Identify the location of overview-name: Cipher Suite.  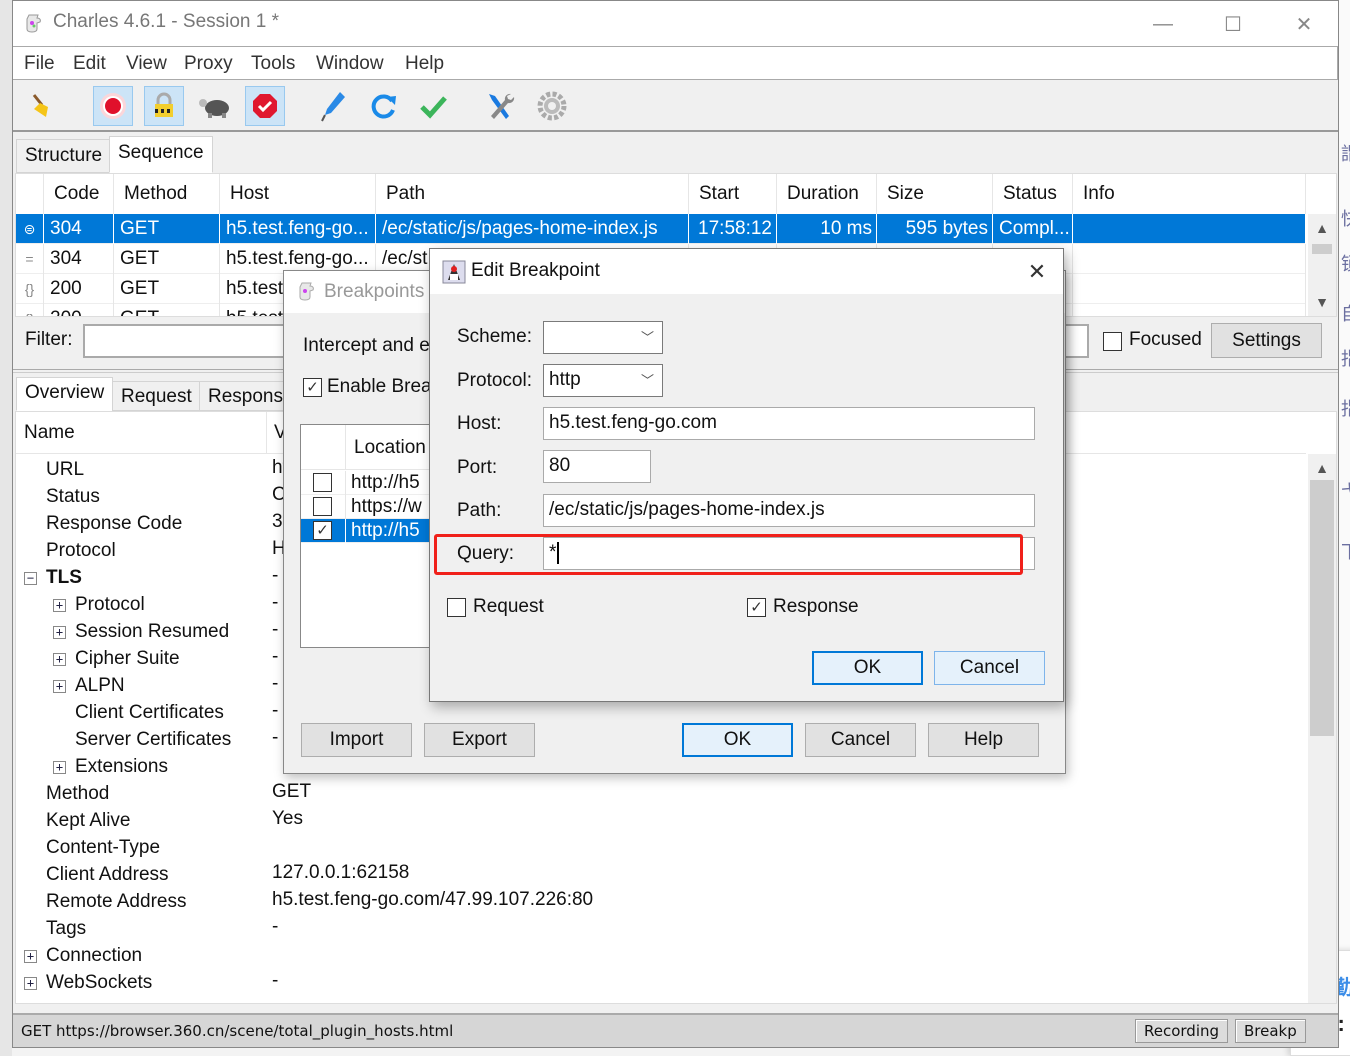
(127, 658).